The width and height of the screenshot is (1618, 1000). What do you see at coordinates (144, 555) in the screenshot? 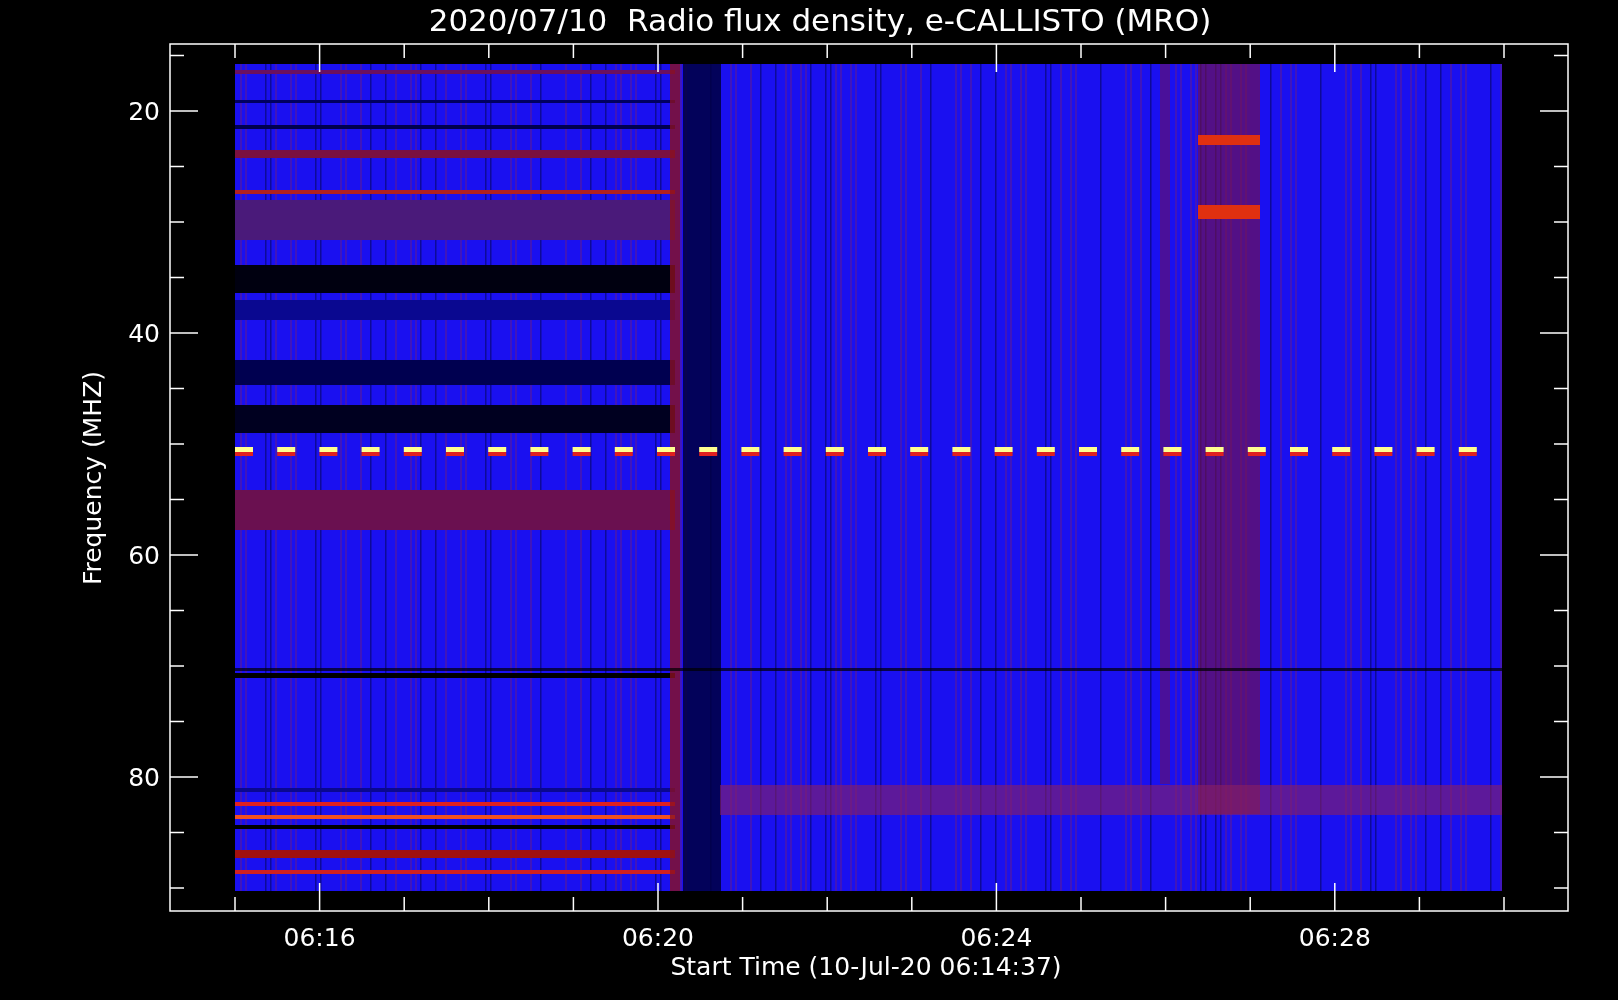
I see `y-tick-label: 60` at bounding box center [144, 555].